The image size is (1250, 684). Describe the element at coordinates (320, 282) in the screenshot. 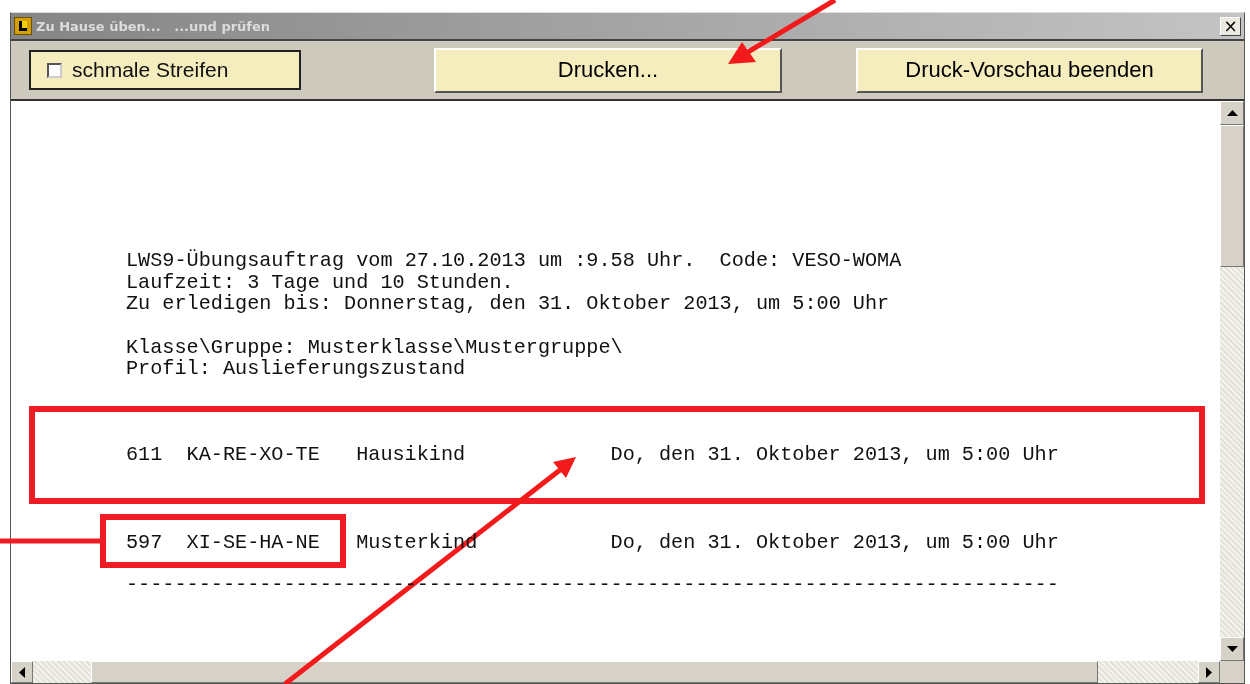

I see `text-line: Laufzeit: 3 Tage und 10 Stunden.` at that location.